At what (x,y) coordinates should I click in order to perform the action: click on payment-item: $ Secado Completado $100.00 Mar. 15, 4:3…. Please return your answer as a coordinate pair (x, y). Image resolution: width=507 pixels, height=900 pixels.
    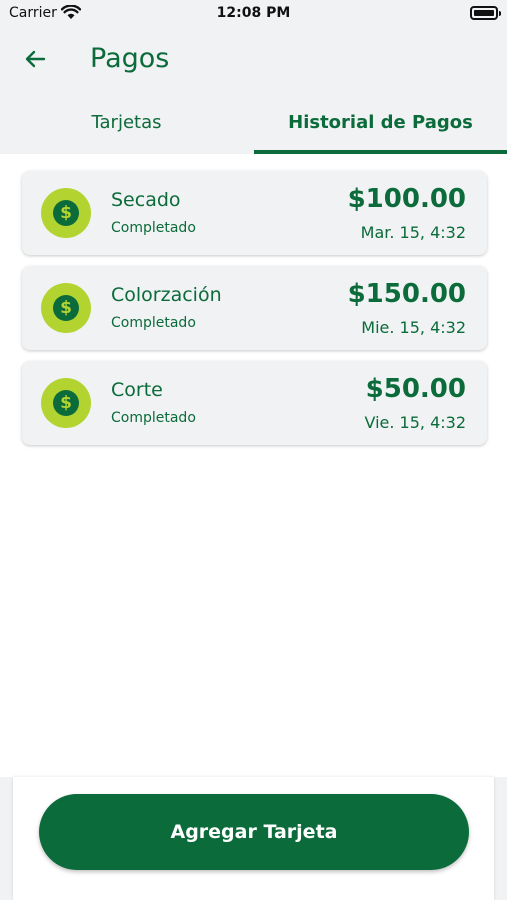
    Looking at the image, I should click on (254, 213).